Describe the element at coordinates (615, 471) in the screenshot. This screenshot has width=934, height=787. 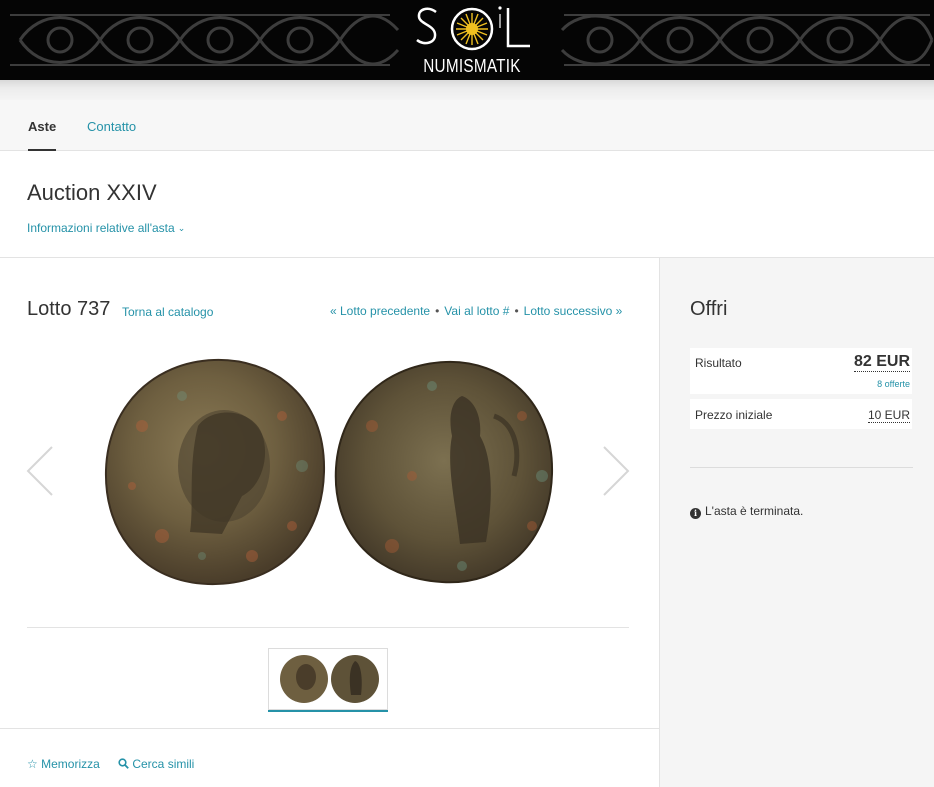
I see `chevron-right-icon` at that location.